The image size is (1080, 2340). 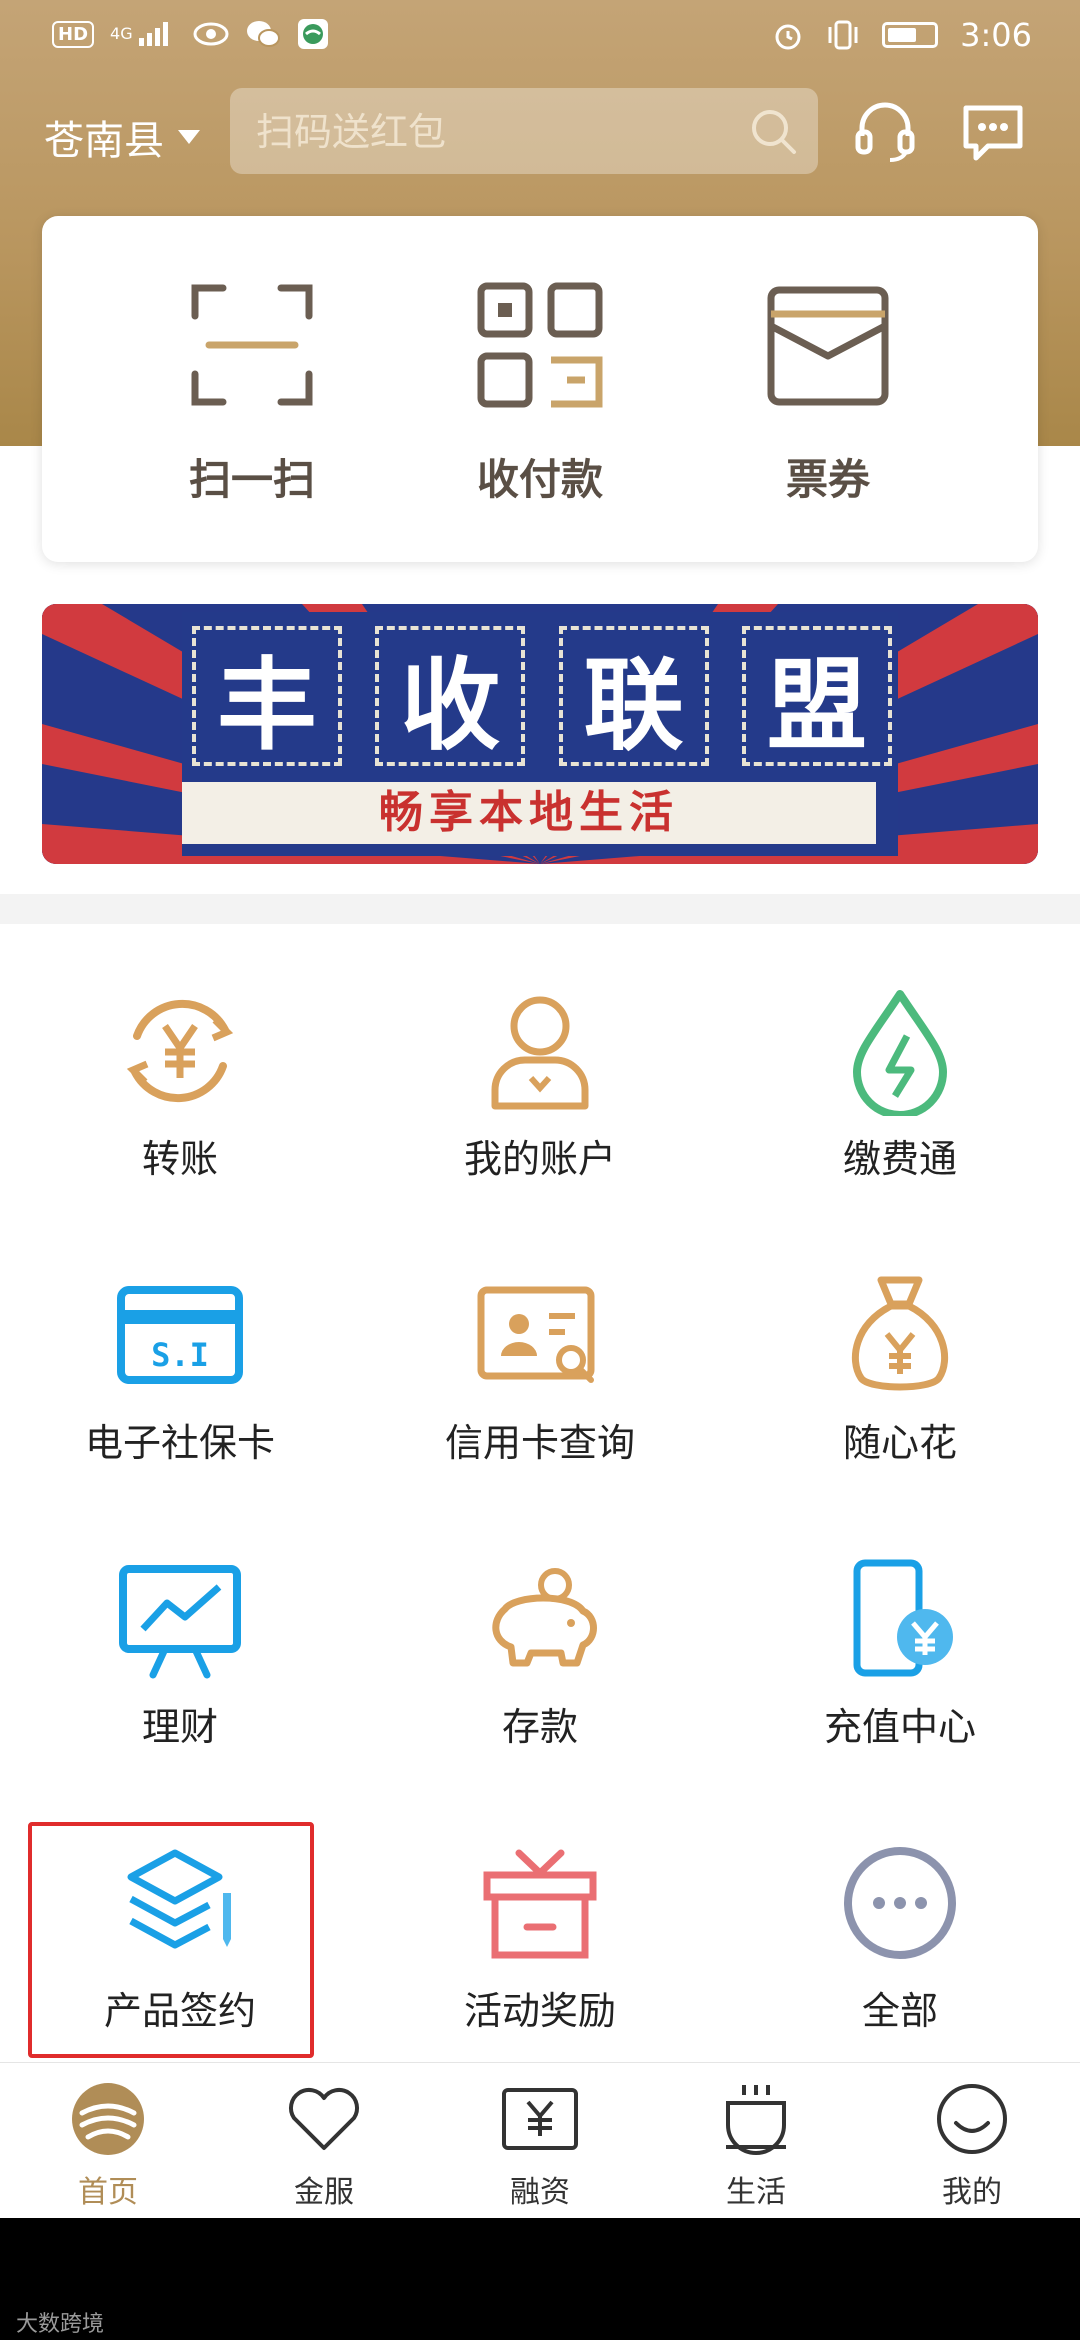 What do you see at coordinates (491, 132) in the screenshot?
I see `search-input` at bounding box center [491, 132].